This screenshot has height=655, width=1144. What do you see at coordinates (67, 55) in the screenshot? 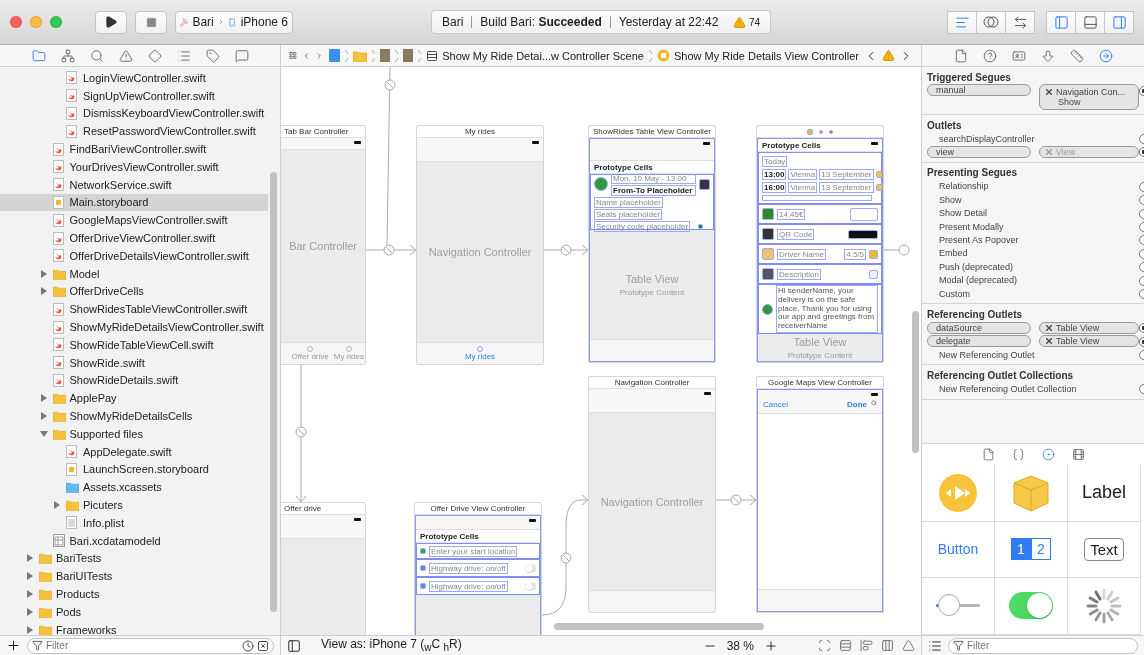
I see `hierarchy-tab` at bounding box center [67, 55].